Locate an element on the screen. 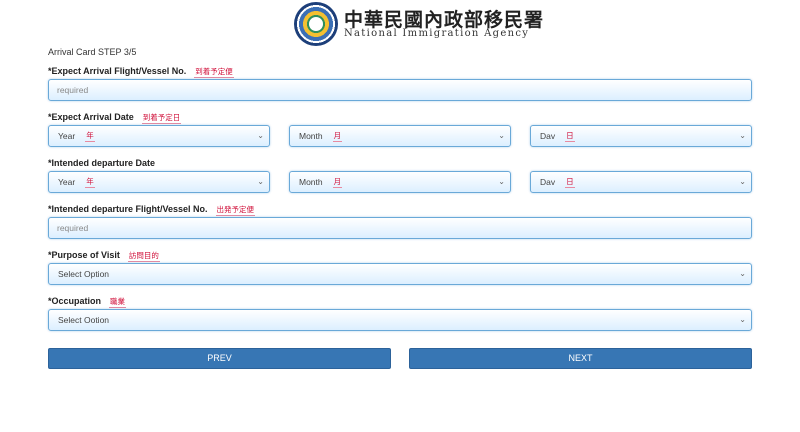 This screenshot has height=432, width=800. flight-label-text: *Expect Arrival Flight/Vessel No. is located at coordinates (117, 71).